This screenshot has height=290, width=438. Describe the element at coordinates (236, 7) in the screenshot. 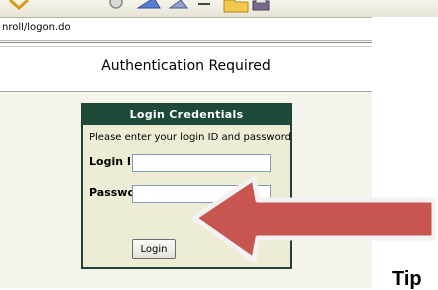

I see `folder-icon` at that location.